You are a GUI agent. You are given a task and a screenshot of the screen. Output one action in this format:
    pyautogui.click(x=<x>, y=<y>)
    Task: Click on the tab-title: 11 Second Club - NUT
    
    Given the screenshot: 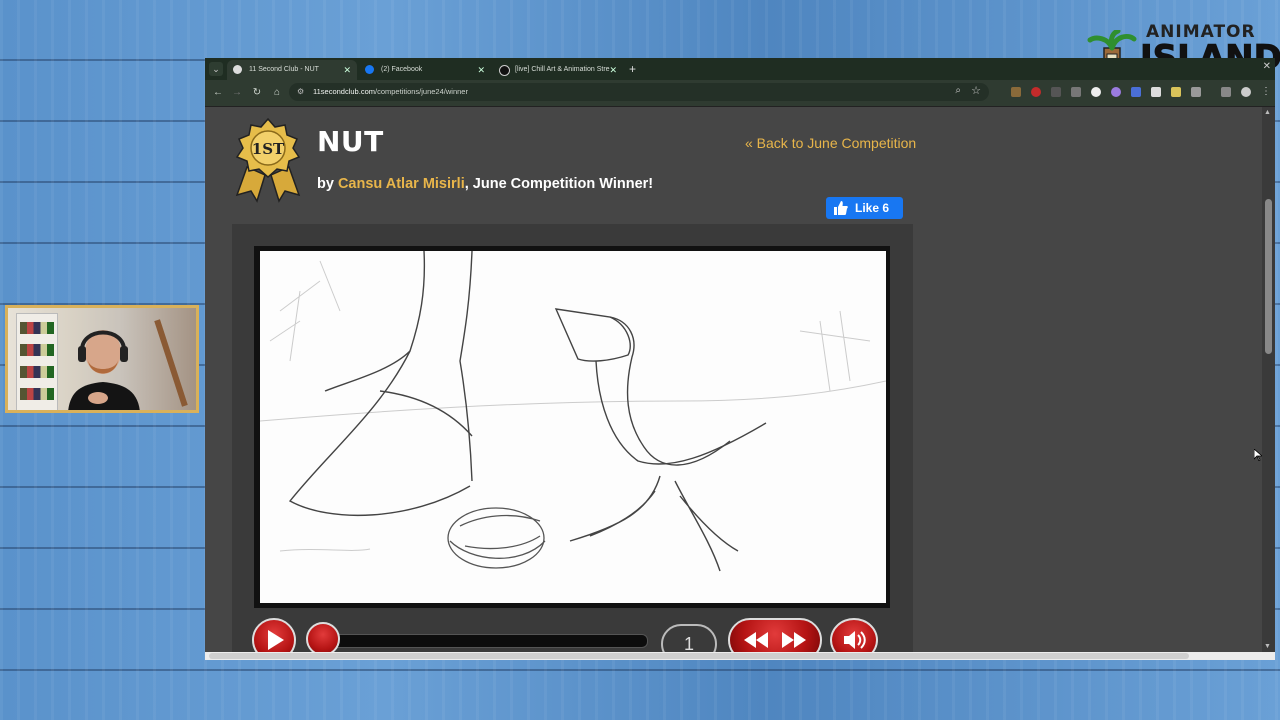 What is the action you would take?
    pyautogui.click(x=284, y=69)
    